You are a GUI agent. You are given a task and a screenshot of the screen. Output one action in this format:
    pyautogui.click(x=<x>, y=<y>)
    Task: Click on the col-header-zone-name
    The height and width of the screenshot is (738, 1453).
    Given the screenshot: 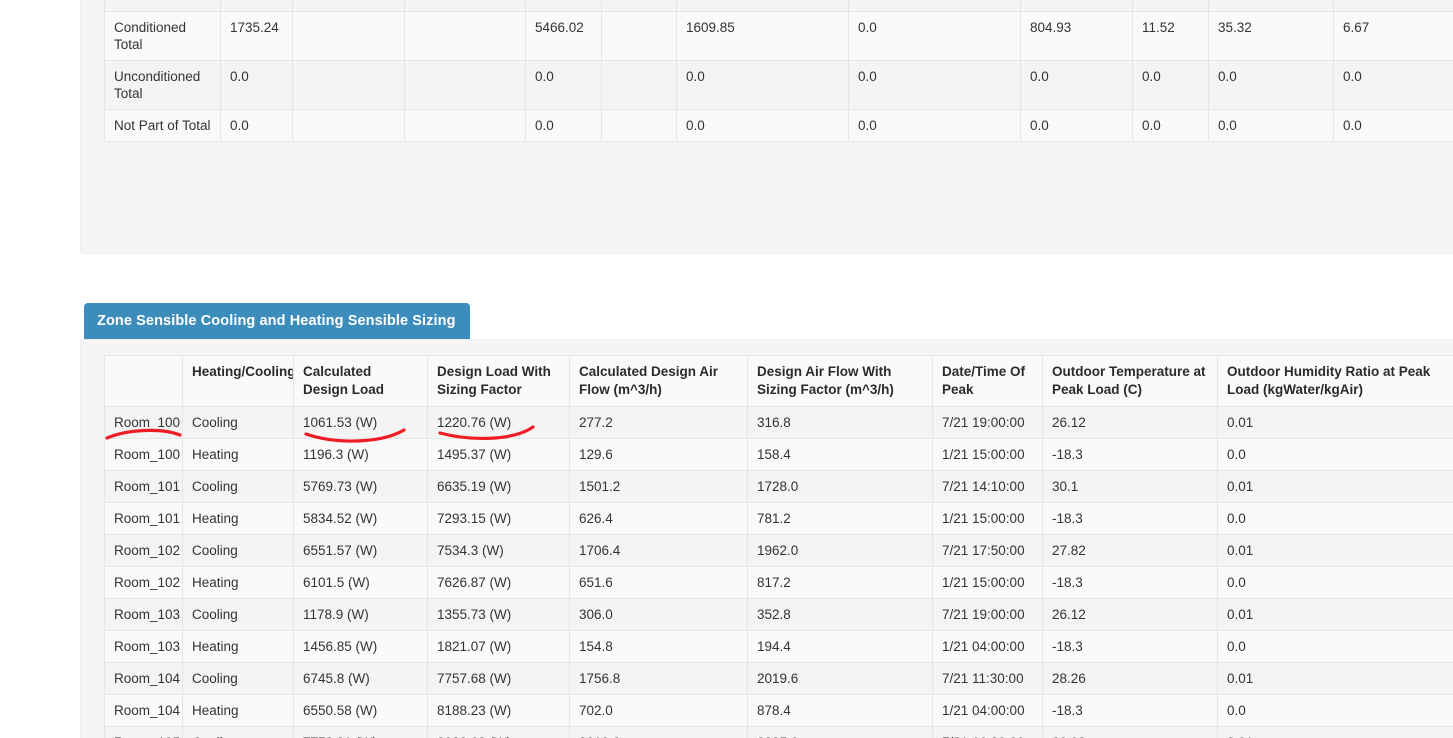 What is the action you would take?
    pyautogui.click(x=143, y=381)
    